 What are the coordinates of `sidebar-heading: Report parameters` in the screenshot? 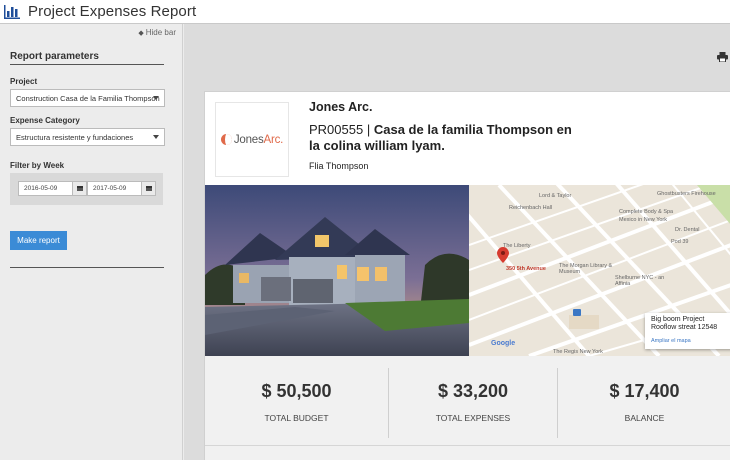 It's located at (54, 56).